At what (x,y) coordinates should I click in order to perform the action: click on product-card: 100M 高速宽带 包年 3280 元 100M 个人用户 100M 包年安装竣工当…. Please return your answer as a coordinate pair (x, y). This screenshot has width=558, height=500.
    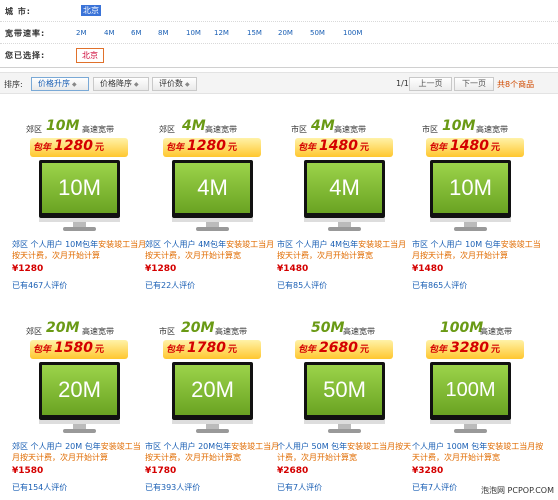
    Looking at the image, I should click on (480, 410).